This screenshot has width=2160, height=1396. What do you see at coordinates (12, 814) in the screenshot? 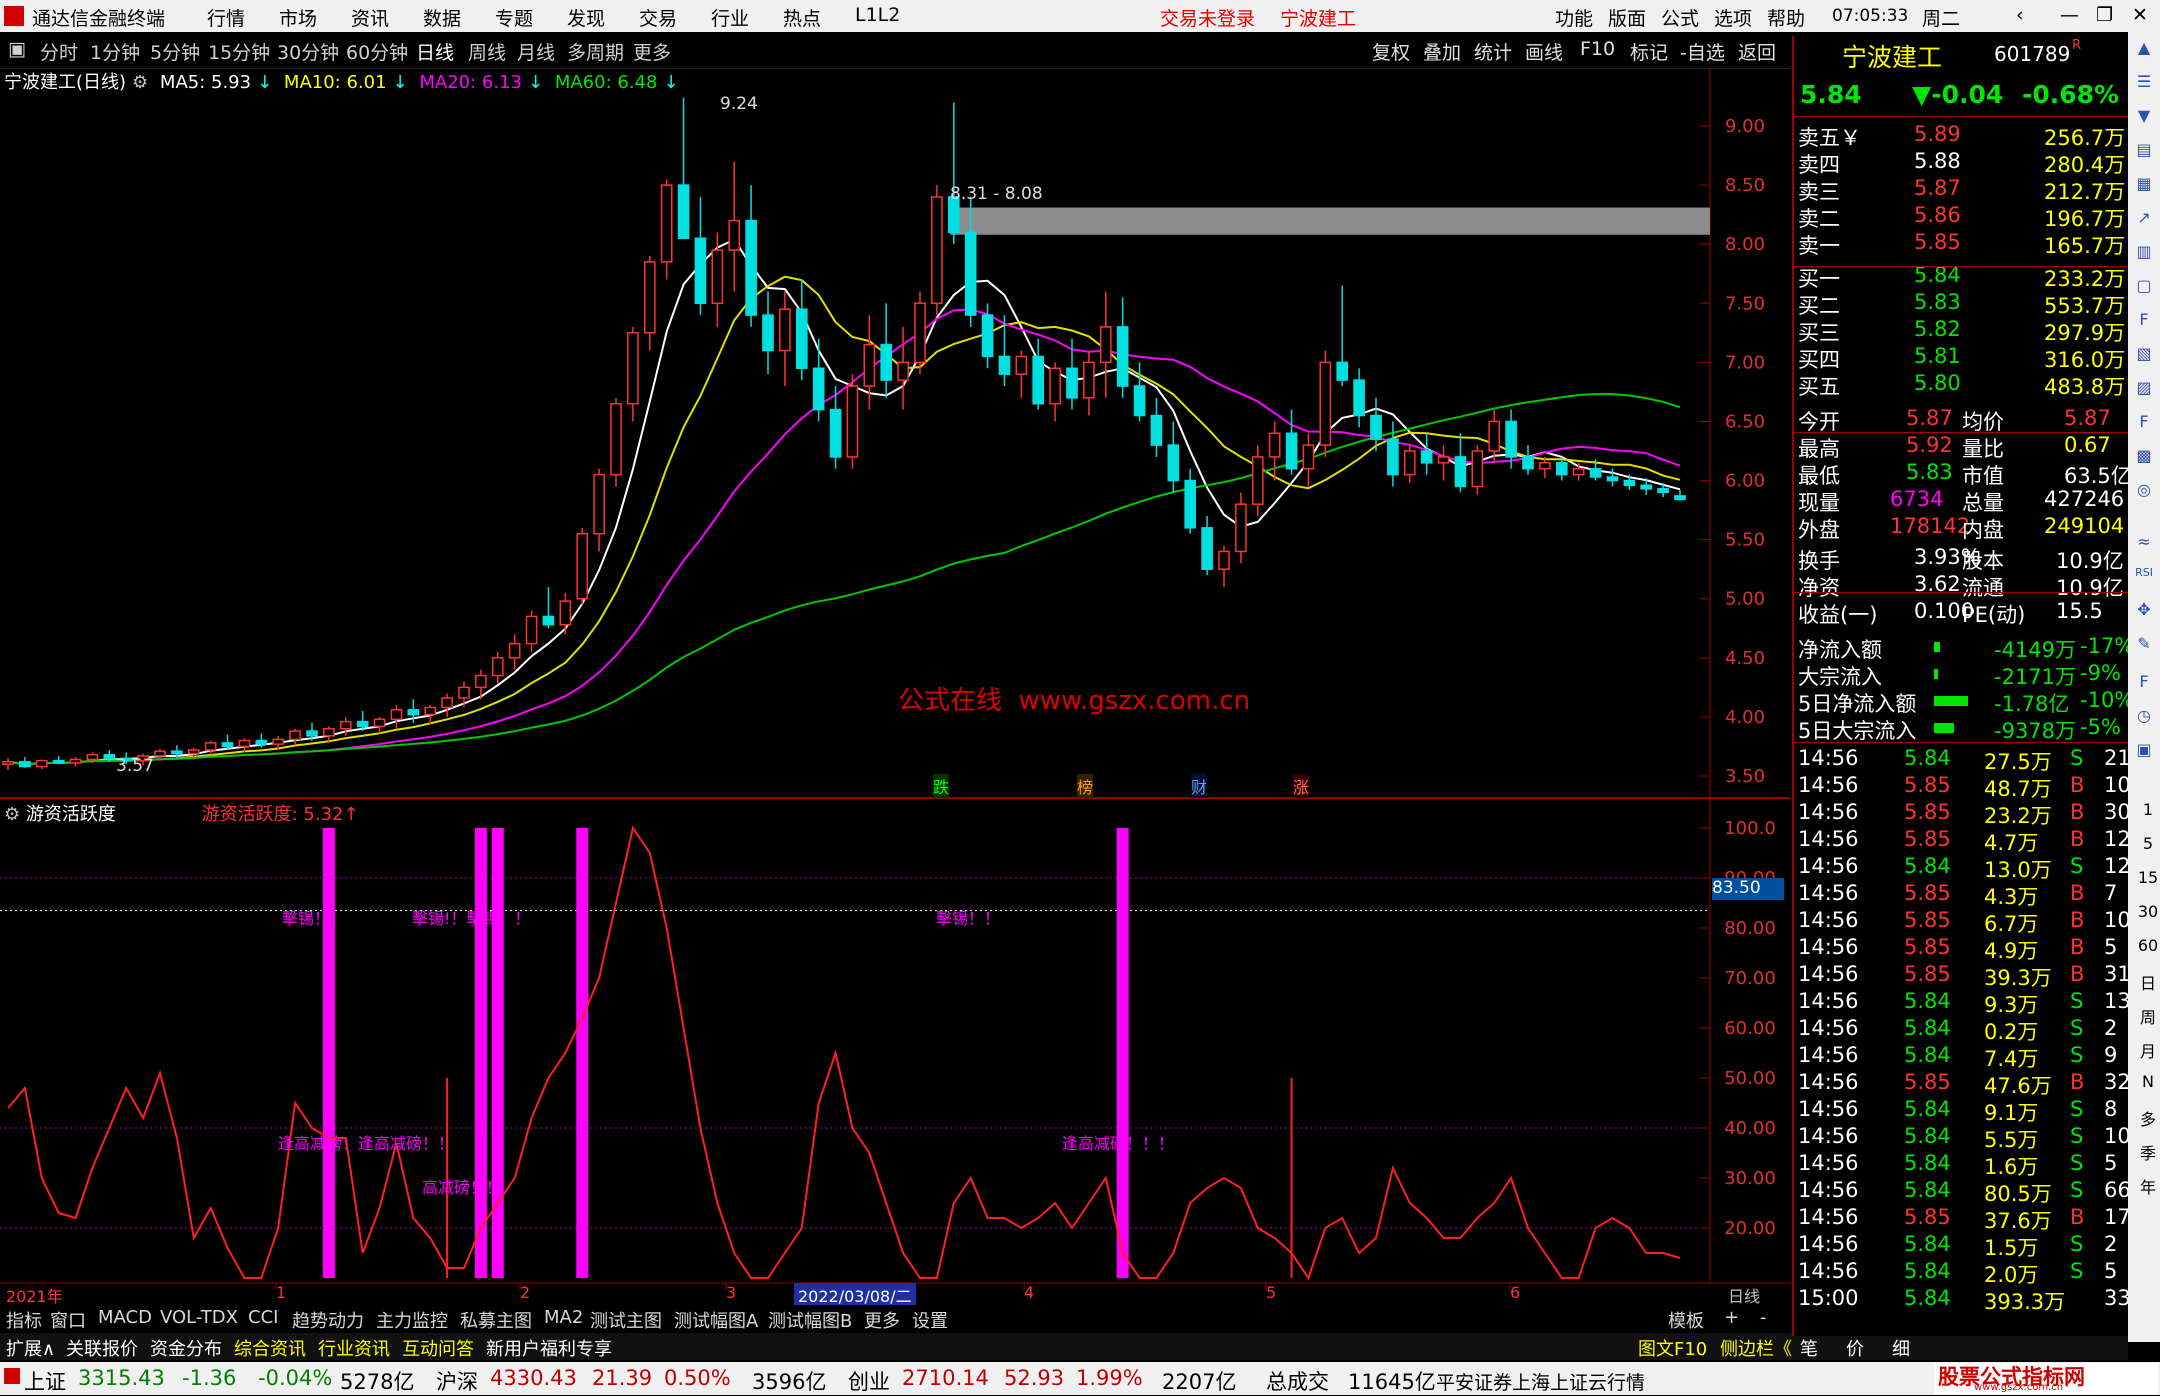
I see `indicator-settings-icon: ⚙` at bounding box center [12, 814].